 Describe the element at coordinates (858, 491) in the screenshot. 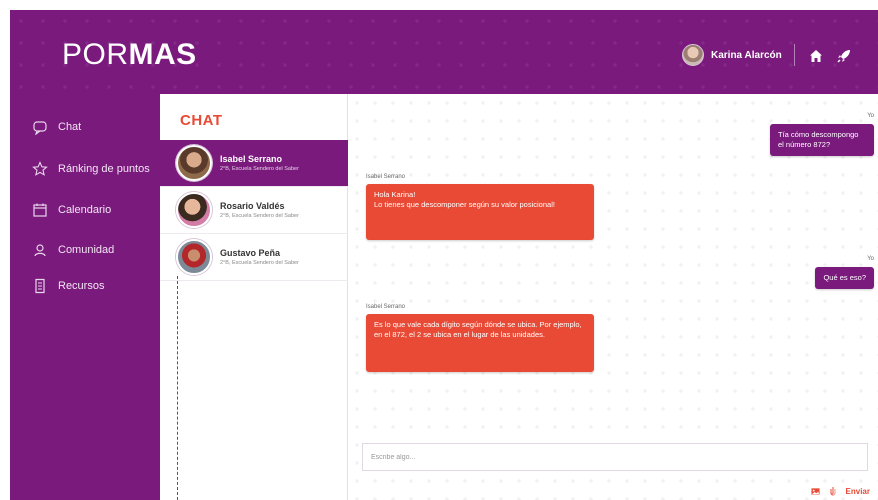

I see `send-button: Enviar` at that location.